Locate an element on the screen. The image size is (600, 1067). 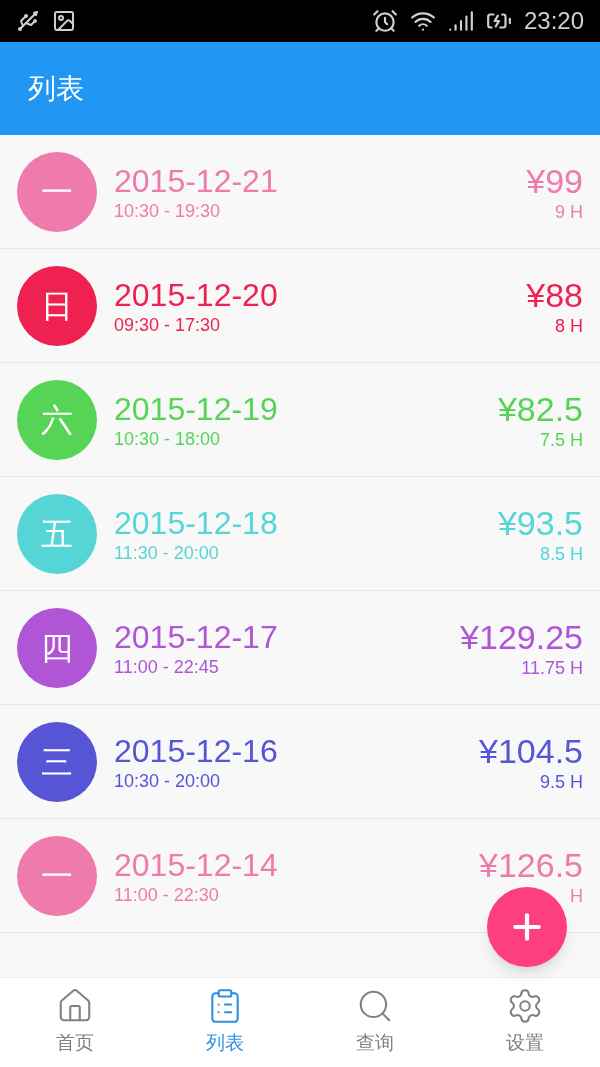
usb-icon is located at coordinates (28, 21).